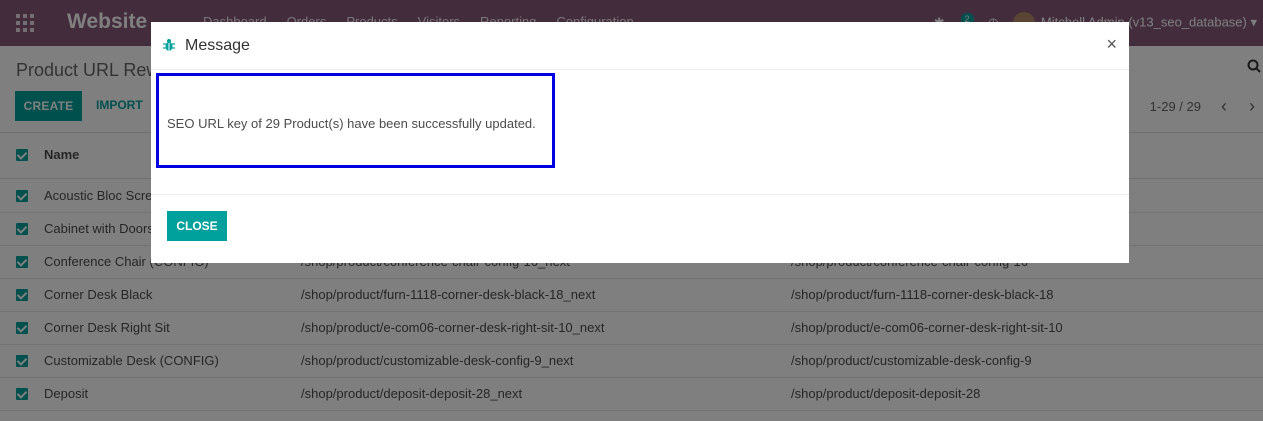  What do you see at coordinates (169, 45) in the screenshot?
I see `bug-icon` at bounding box center [169, 45].